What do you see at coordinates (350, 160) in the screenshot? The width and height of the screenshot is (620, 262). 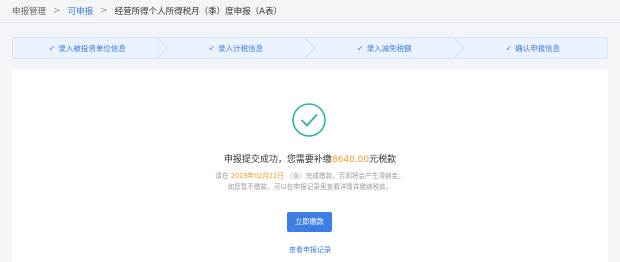 I see `tax-amount: 8640.00` at bounding box center [350, 160].